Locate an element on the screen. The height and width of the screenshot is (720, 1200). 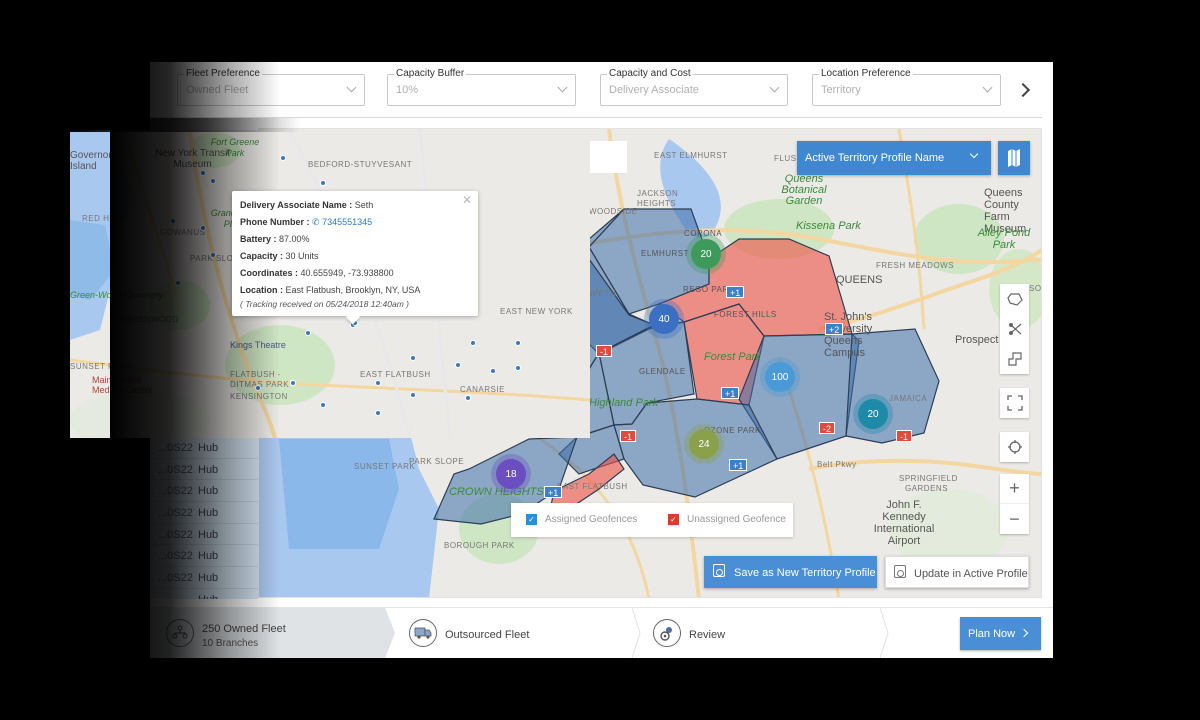
capacity-cost-select: Capacity and Cost Delivery Associate is located at coordinates (694, 87).